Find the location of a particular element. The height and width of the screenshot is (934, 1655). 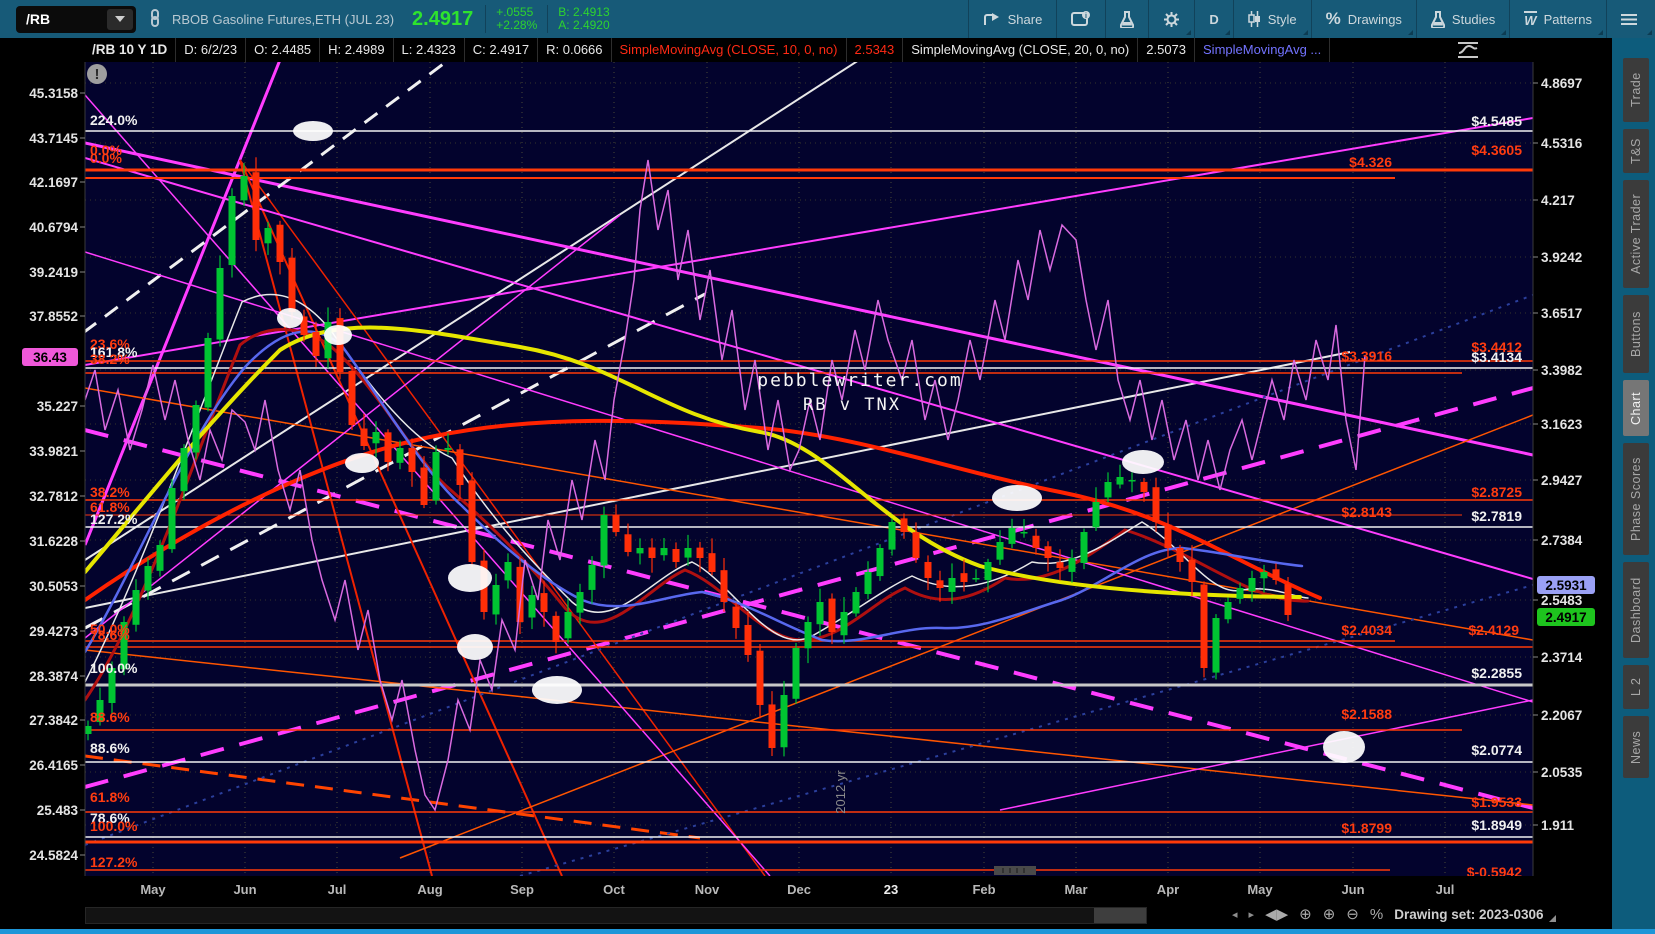

right-axis-label: 1.911 is located at coordinates (1558, 825).